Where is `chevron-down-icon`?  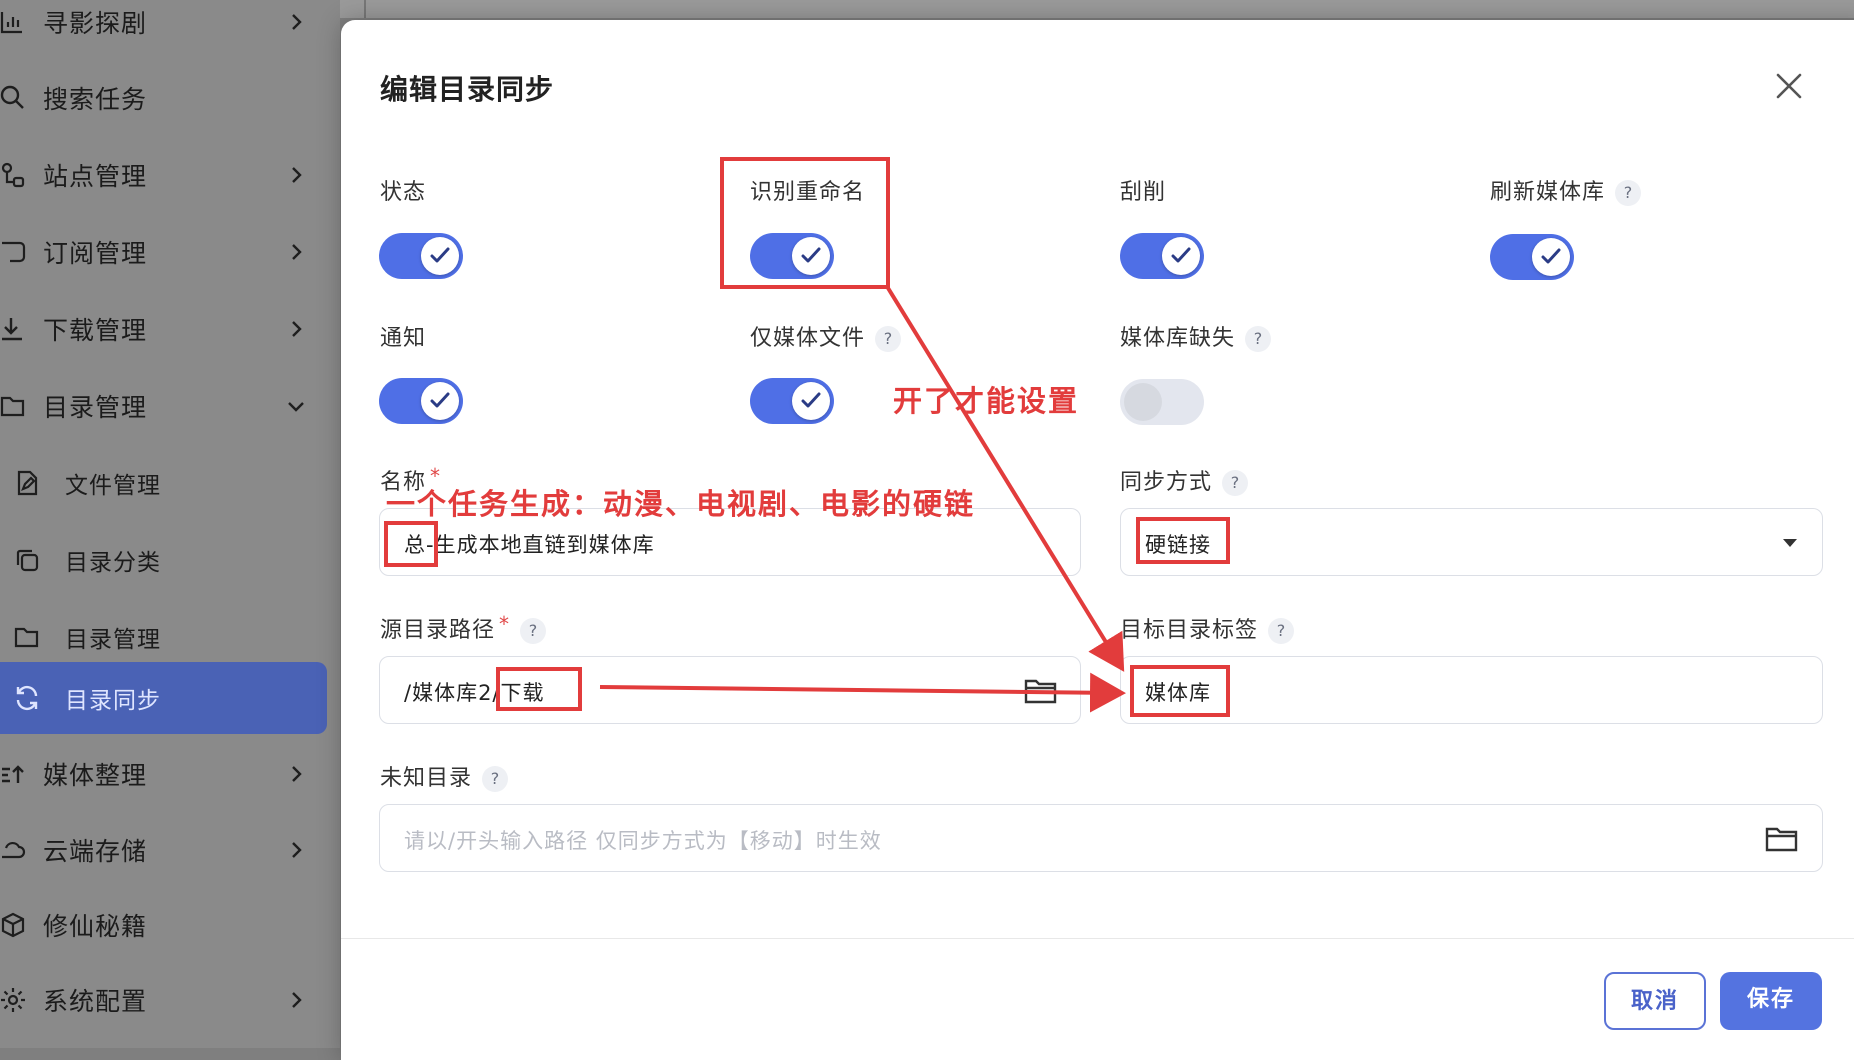
chevron-down-icon is located at coordinates (296, 407).